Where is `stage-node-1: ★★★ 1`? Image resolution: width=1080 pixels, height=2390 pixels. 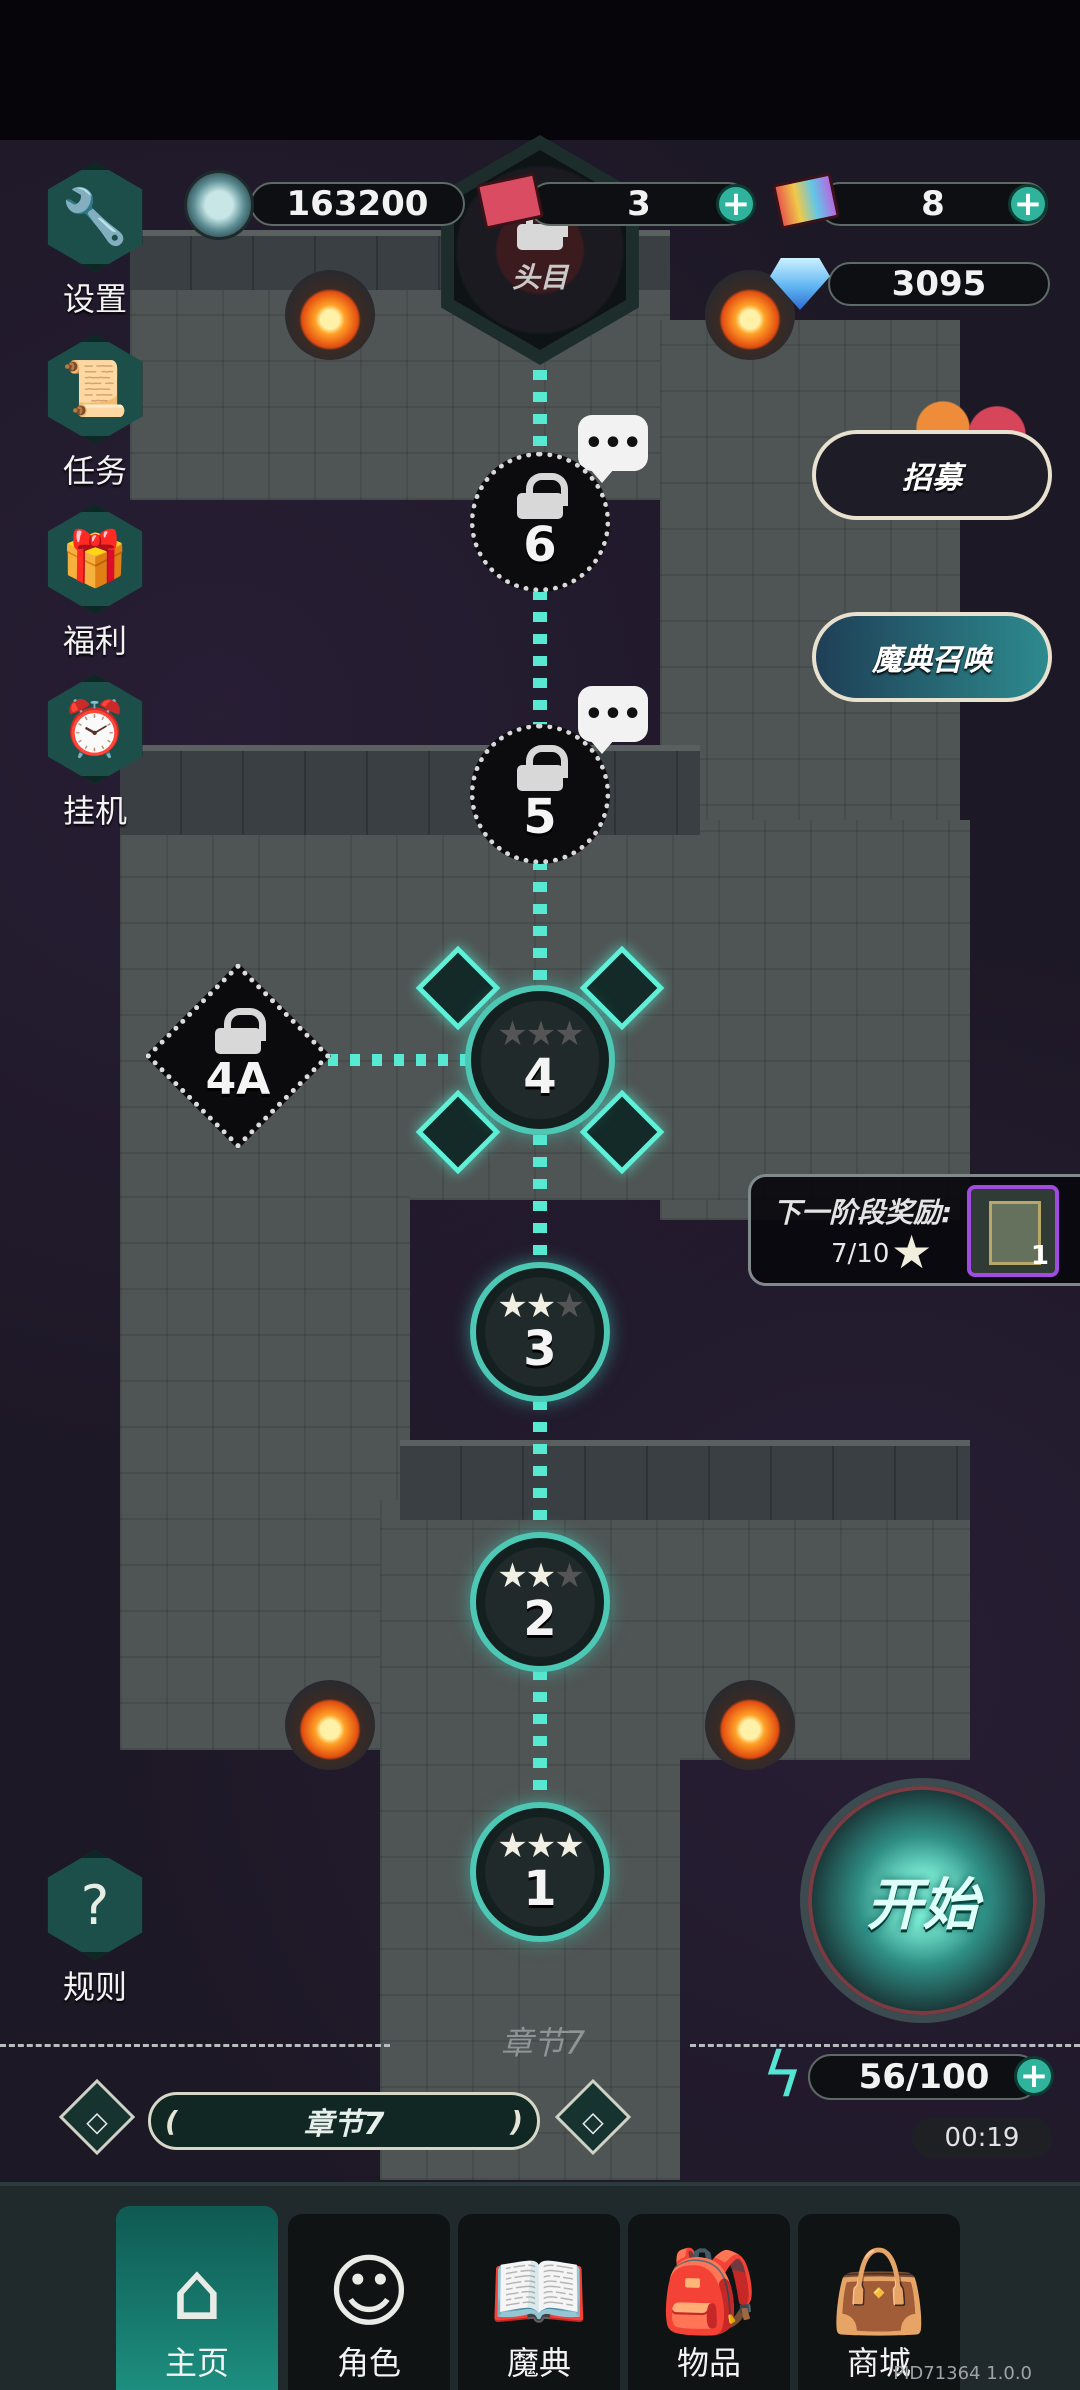 stage-node-1: ★★★ 1 is located at coordinates (540, 1872).